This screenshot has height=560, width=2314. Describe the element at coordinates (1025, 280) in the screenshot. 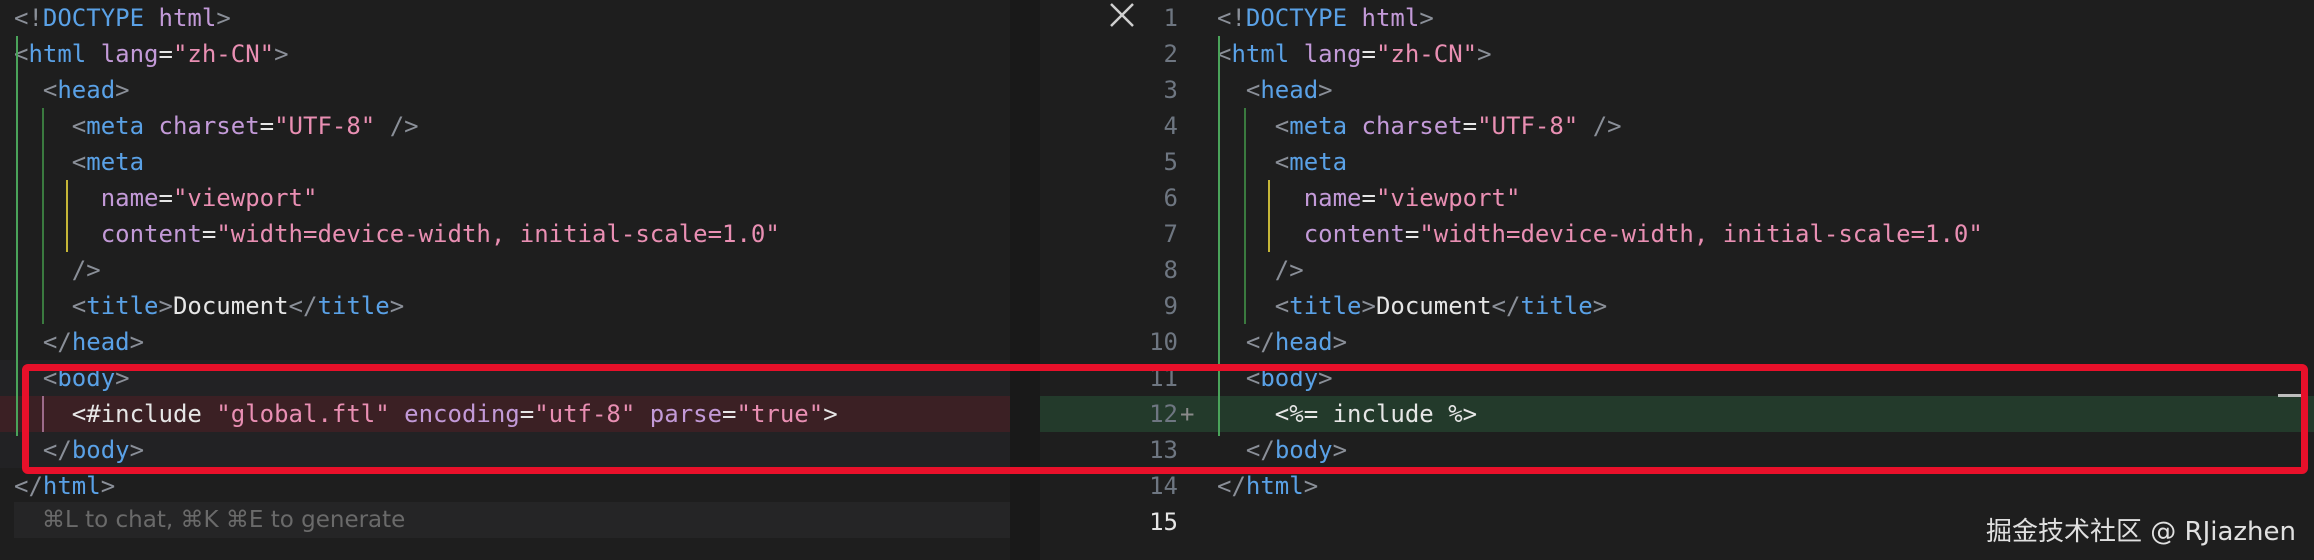

I see `pane-separator` at that location.